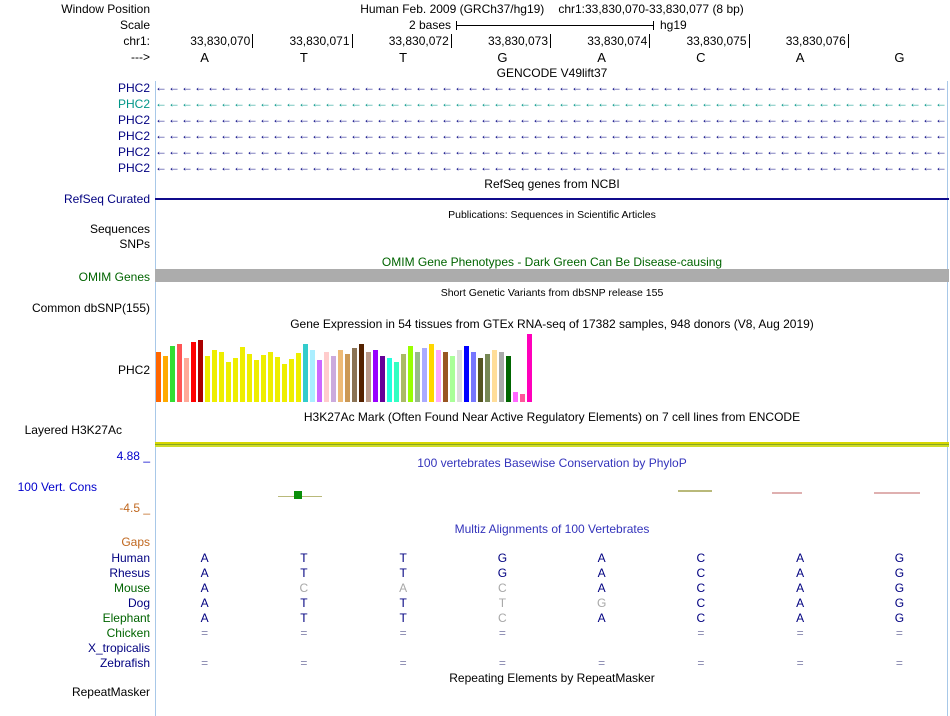 Image resolution: width=950 pixels, height=716 pixels. Describe the element at coordinates (503, 41) in the screenshot. I see `ruler-coordinate: 33,830,073` at that location.